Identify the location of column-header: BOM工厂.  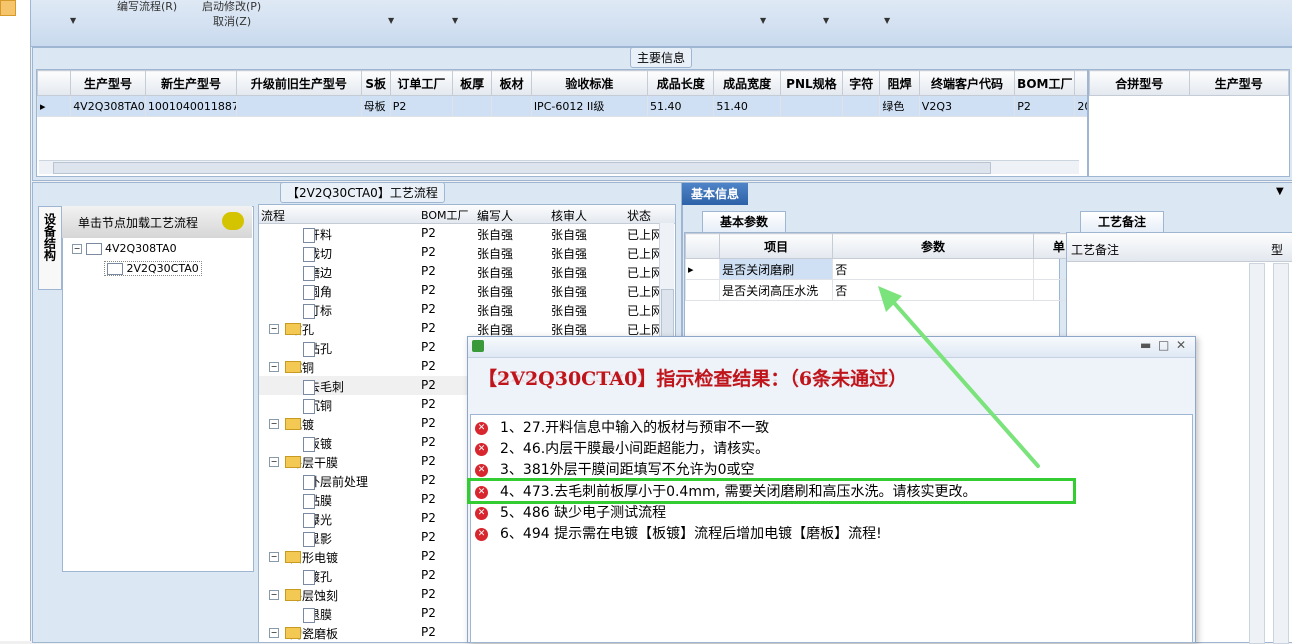
(1045, 83).